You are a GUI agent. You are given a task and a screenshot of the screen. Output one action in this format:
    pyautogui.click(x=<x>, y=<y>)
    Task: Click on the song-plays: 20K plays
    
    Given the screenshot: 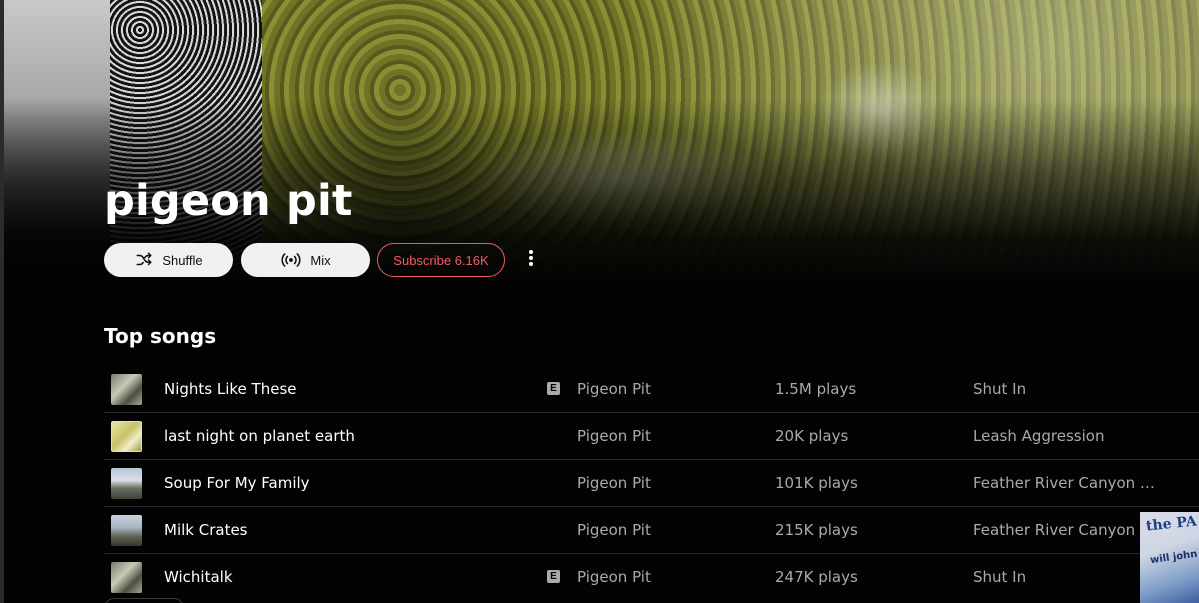 What is the action you would take?
    pyautogui.click(x=812, y=436)
    